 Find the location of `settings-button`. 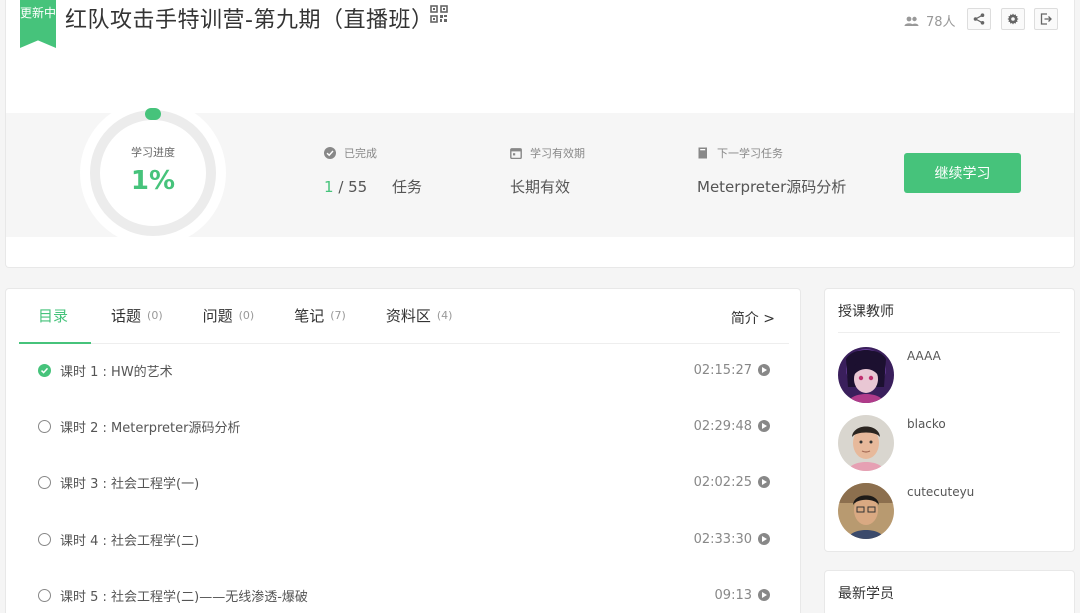

settings-button is located at coordinates (1013, 19).